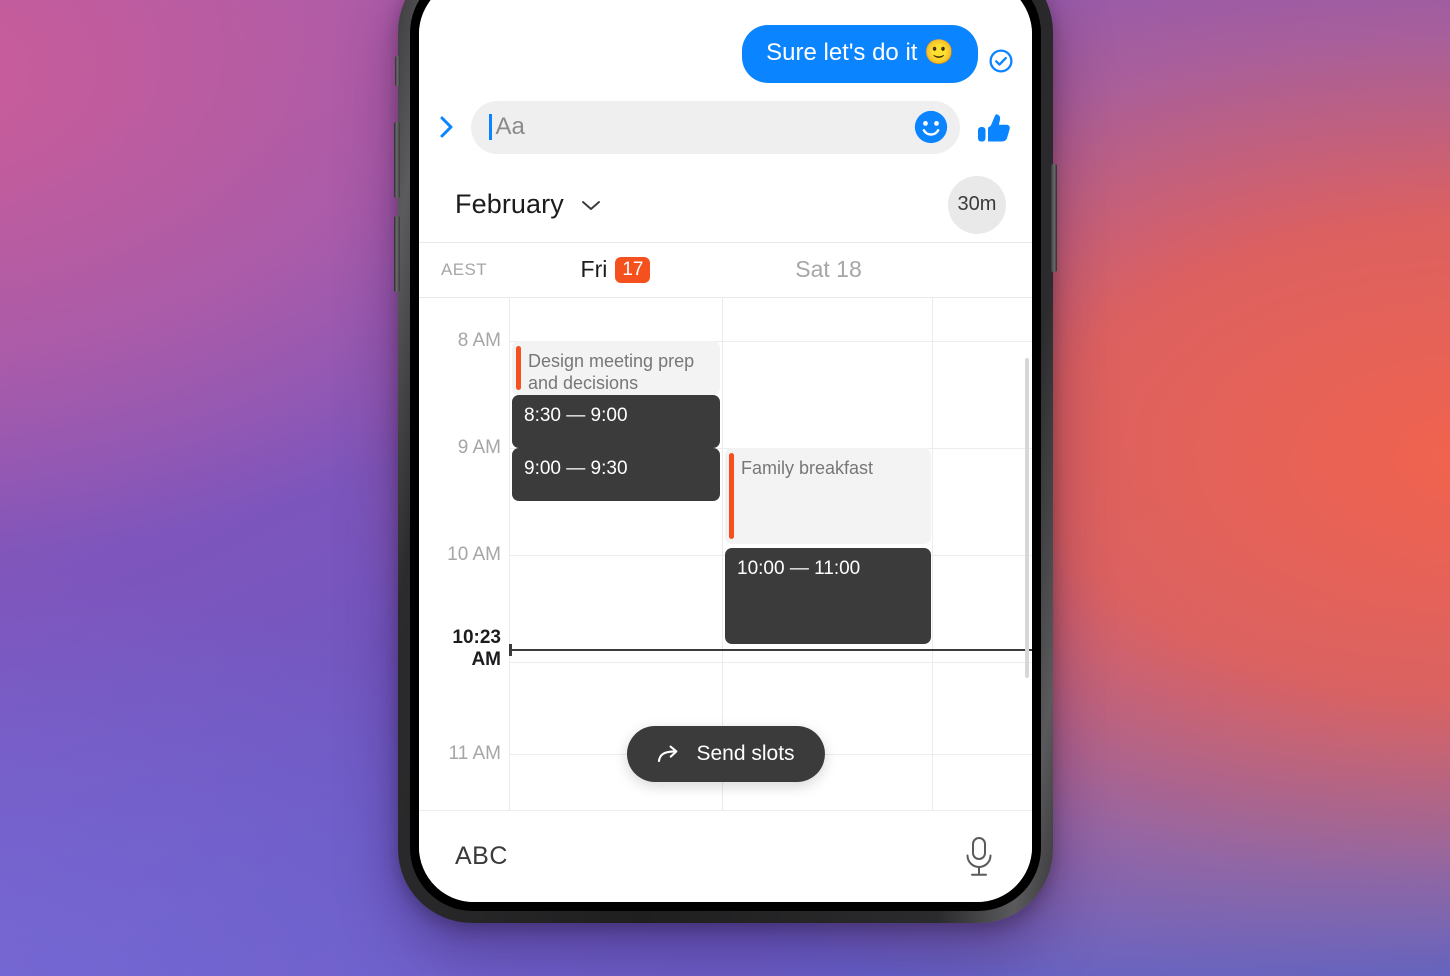 This screenshot has width=1450, height=976. What do you see at coordinates (994, 127) in the screenshot?
I see `thumbs-up-icon` at bounding box center [994, 127].